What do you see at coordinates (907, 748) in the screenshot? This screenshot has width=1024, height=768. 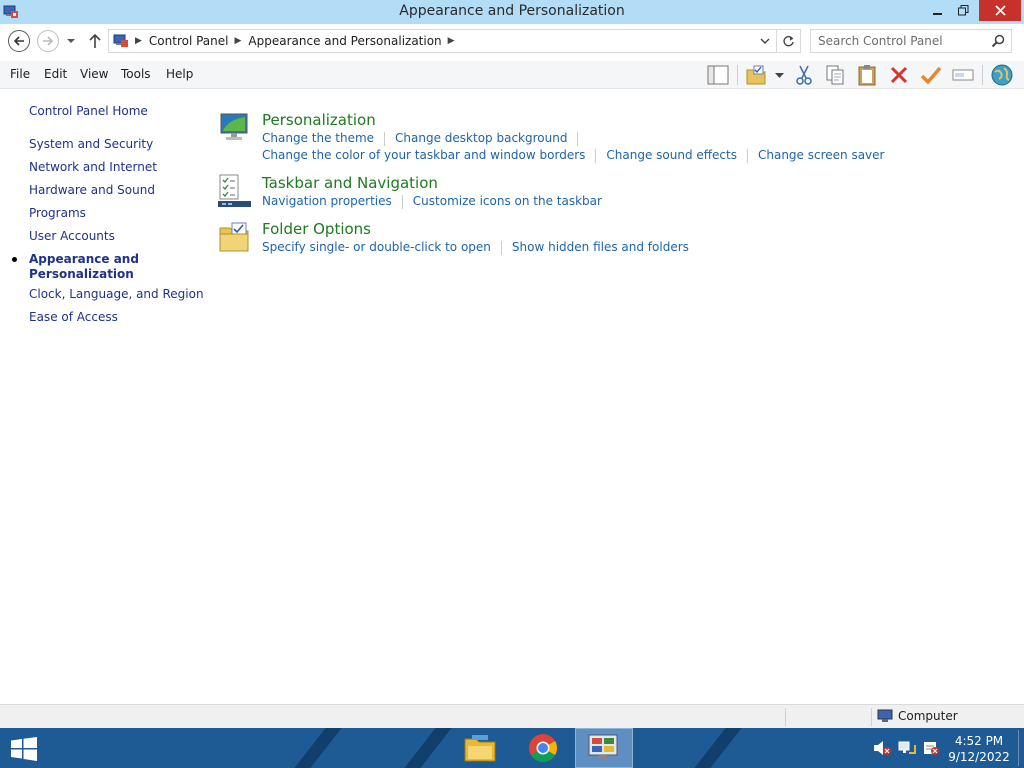 I see `network-icon` at bounding box center [907, 748].